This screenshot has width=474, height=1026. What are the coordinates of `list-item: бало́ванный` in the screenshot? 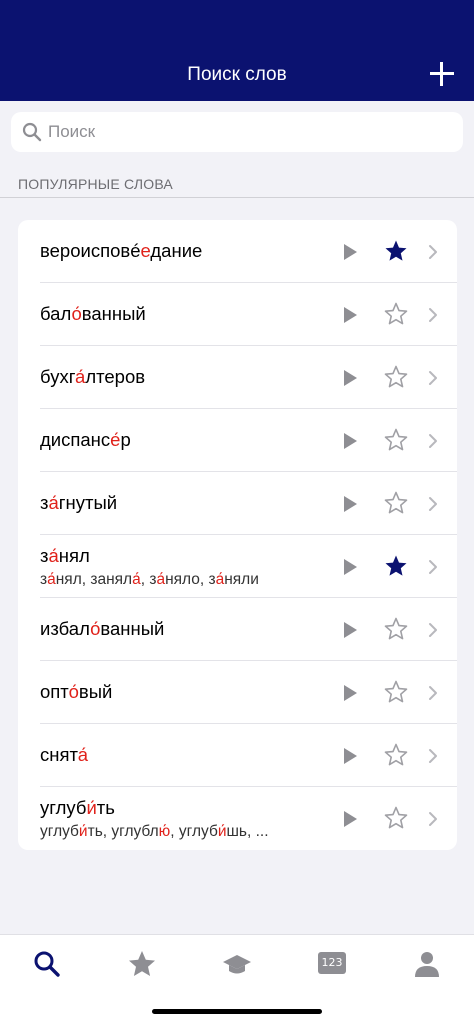 It's located at (237, 314).